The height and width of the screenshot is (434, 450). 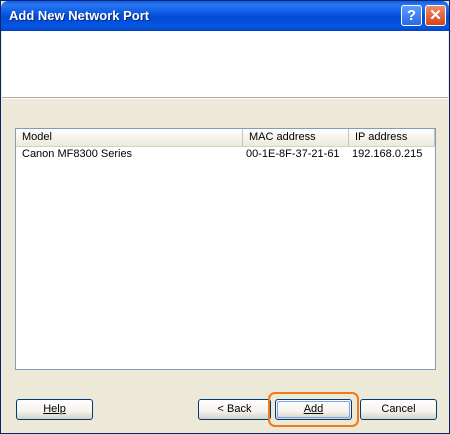 What do you see at coordinates (293, 154) in the screenshot?
I see `row-mac-address: 00-1E-8F-37-21-61` at bounding box center [293, 154].